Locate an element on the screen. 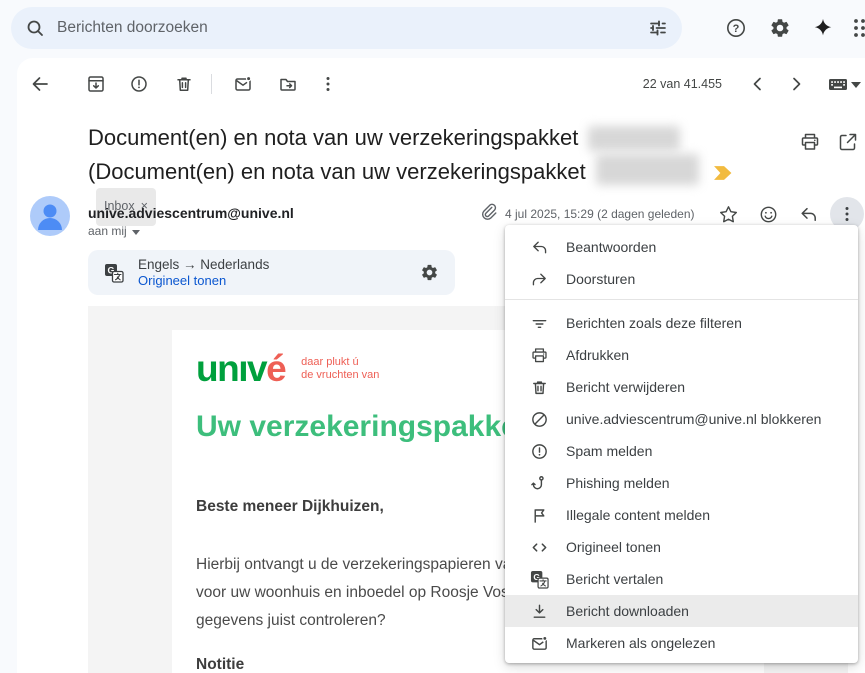 The image size is (865, 673). email-heading: Uw verzekeringspakket is located at coordinates (362, 426).